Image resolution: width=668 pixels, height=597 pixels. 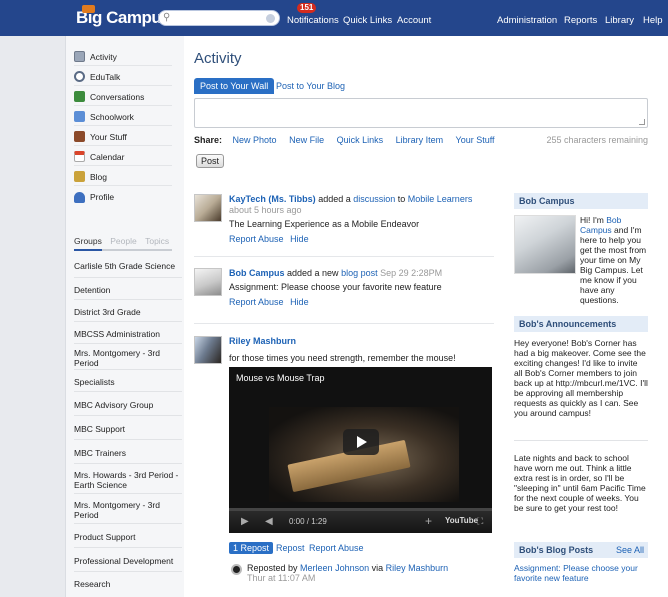 What do you see at coordinates (428, 521) in the screenshot?
I see `add-icon: +` at bounding box center [428, 521].